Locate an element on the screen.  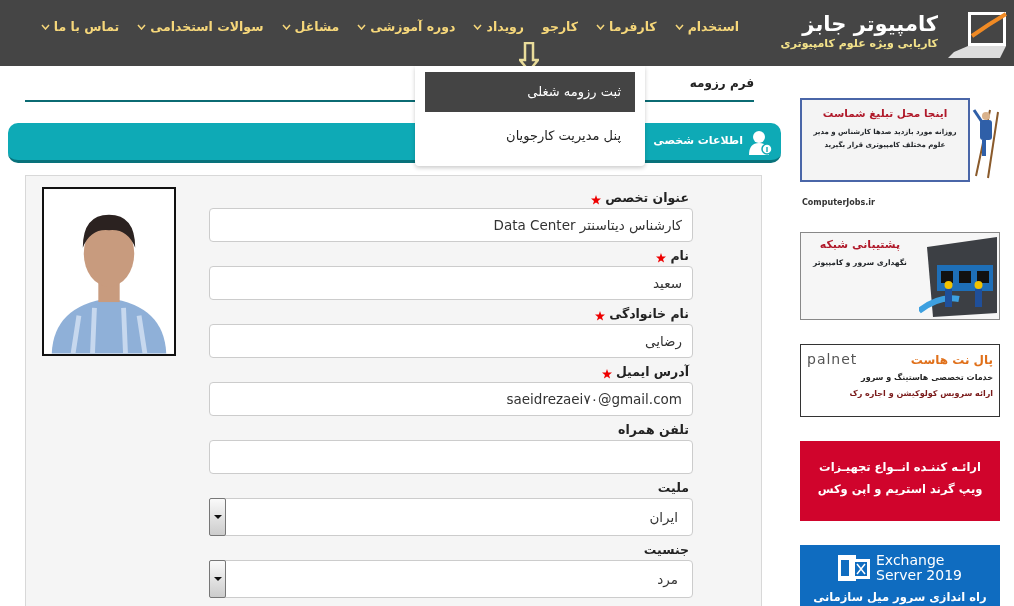
exchange-logo-icon is located at coordinates (854, 568).